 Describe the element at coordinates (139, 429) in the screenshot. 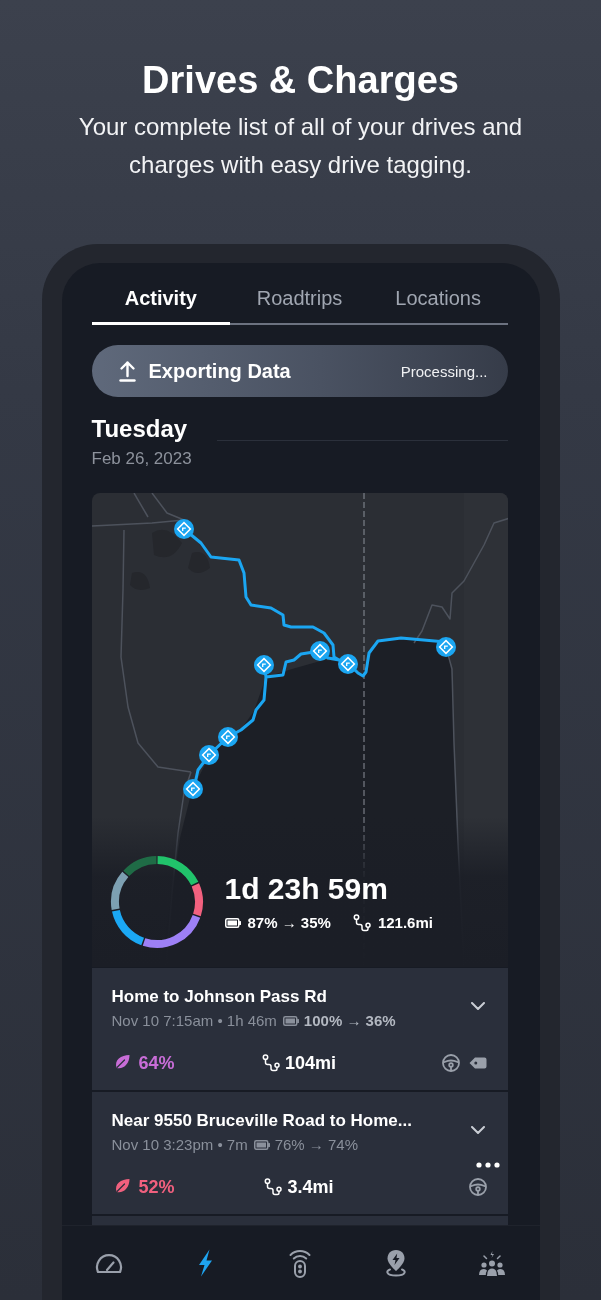

I see `day-heading: Tuesday` at that location.